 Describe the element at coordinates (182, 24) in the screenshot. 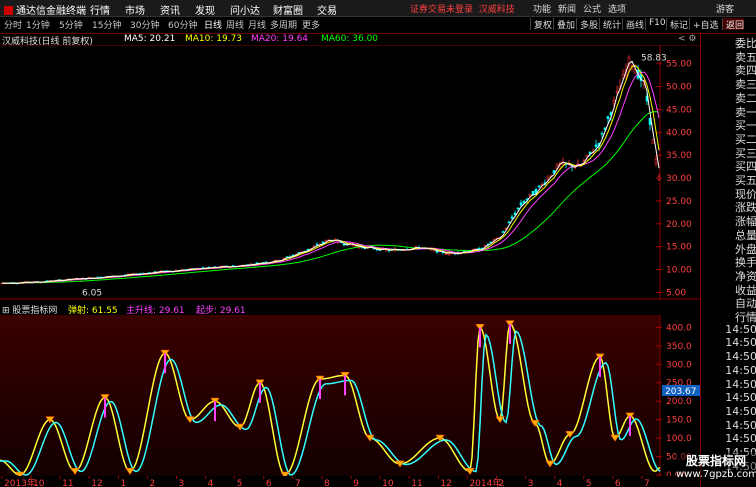

I see `period-60min: 60分钟` at that location.